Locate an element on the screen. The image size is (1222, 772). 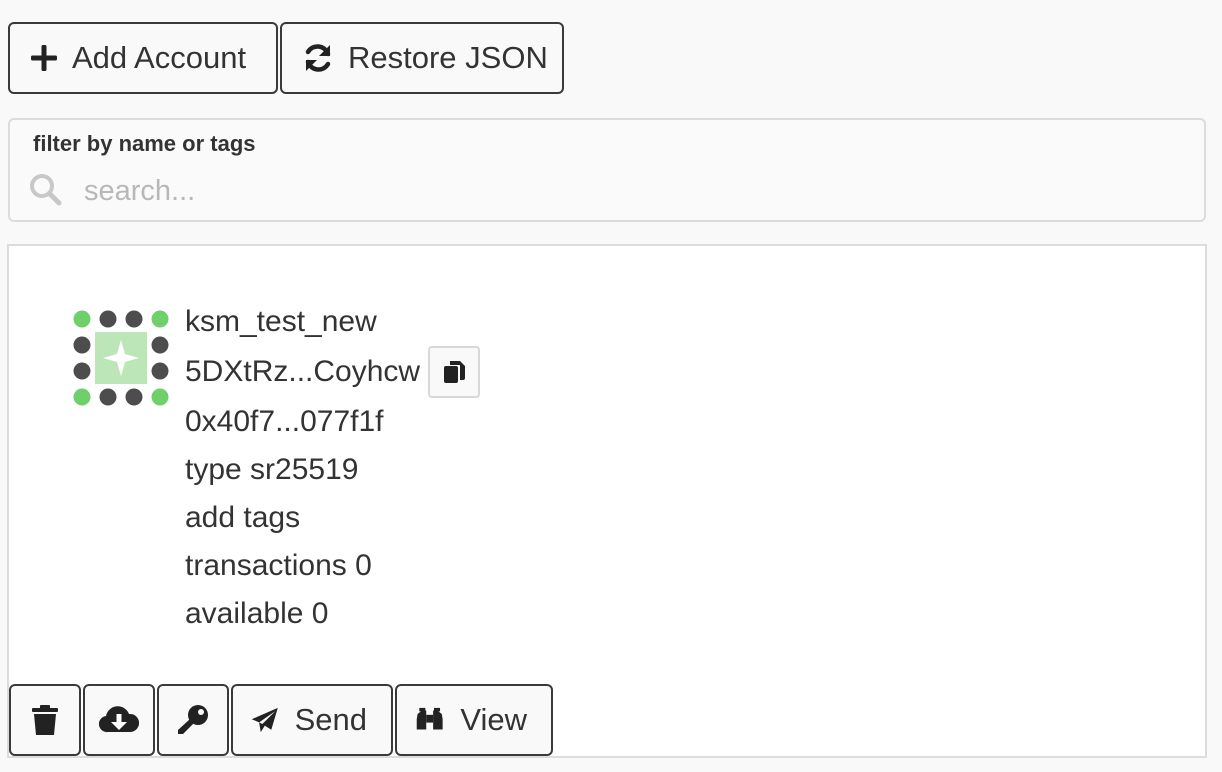
trash-icon is located at coordinates (45, 720).